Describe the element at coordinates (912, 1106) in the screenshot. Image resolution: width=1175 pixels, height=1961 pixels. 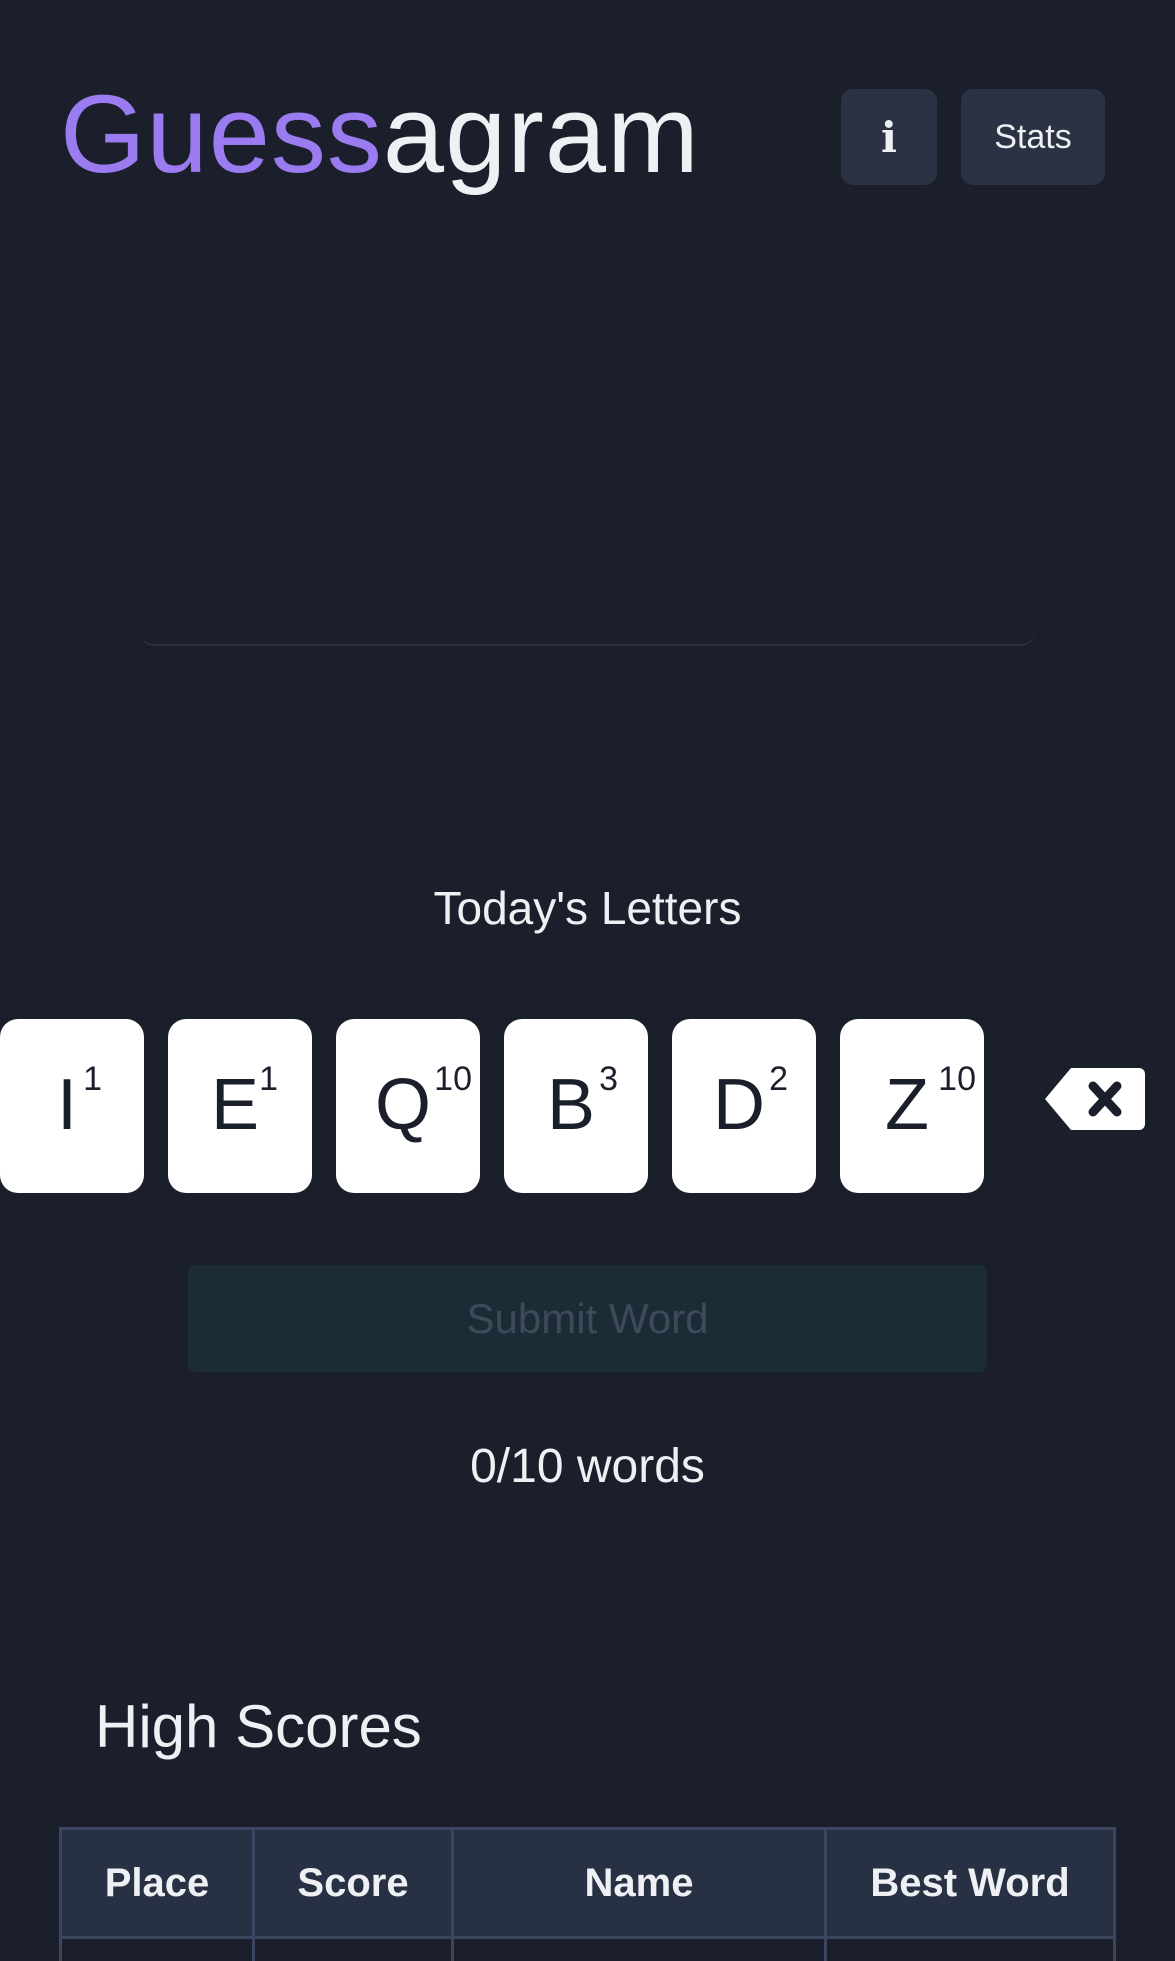
I see `letter-tile: Z 10` at that location.